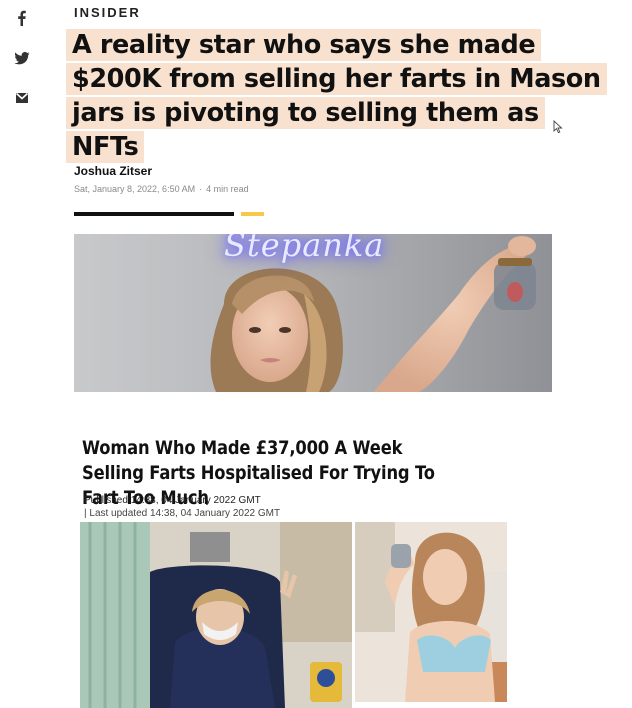 This screenshot has width=632, height=708. I want to click on twitter-icon, so click(22, 62).